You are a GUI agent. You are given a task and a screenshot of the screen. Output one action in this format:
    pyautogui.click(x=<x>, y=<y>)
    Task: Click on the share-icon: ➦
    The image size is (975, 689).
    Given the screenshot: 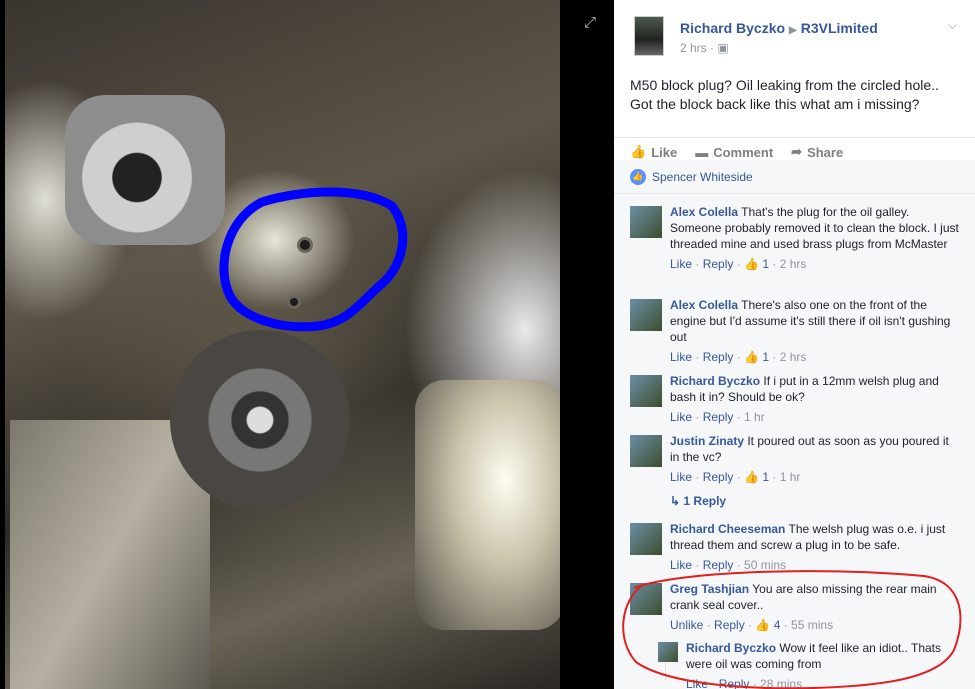 What is the action you would take?
    pyautogui.click(x=797, y=151)
    